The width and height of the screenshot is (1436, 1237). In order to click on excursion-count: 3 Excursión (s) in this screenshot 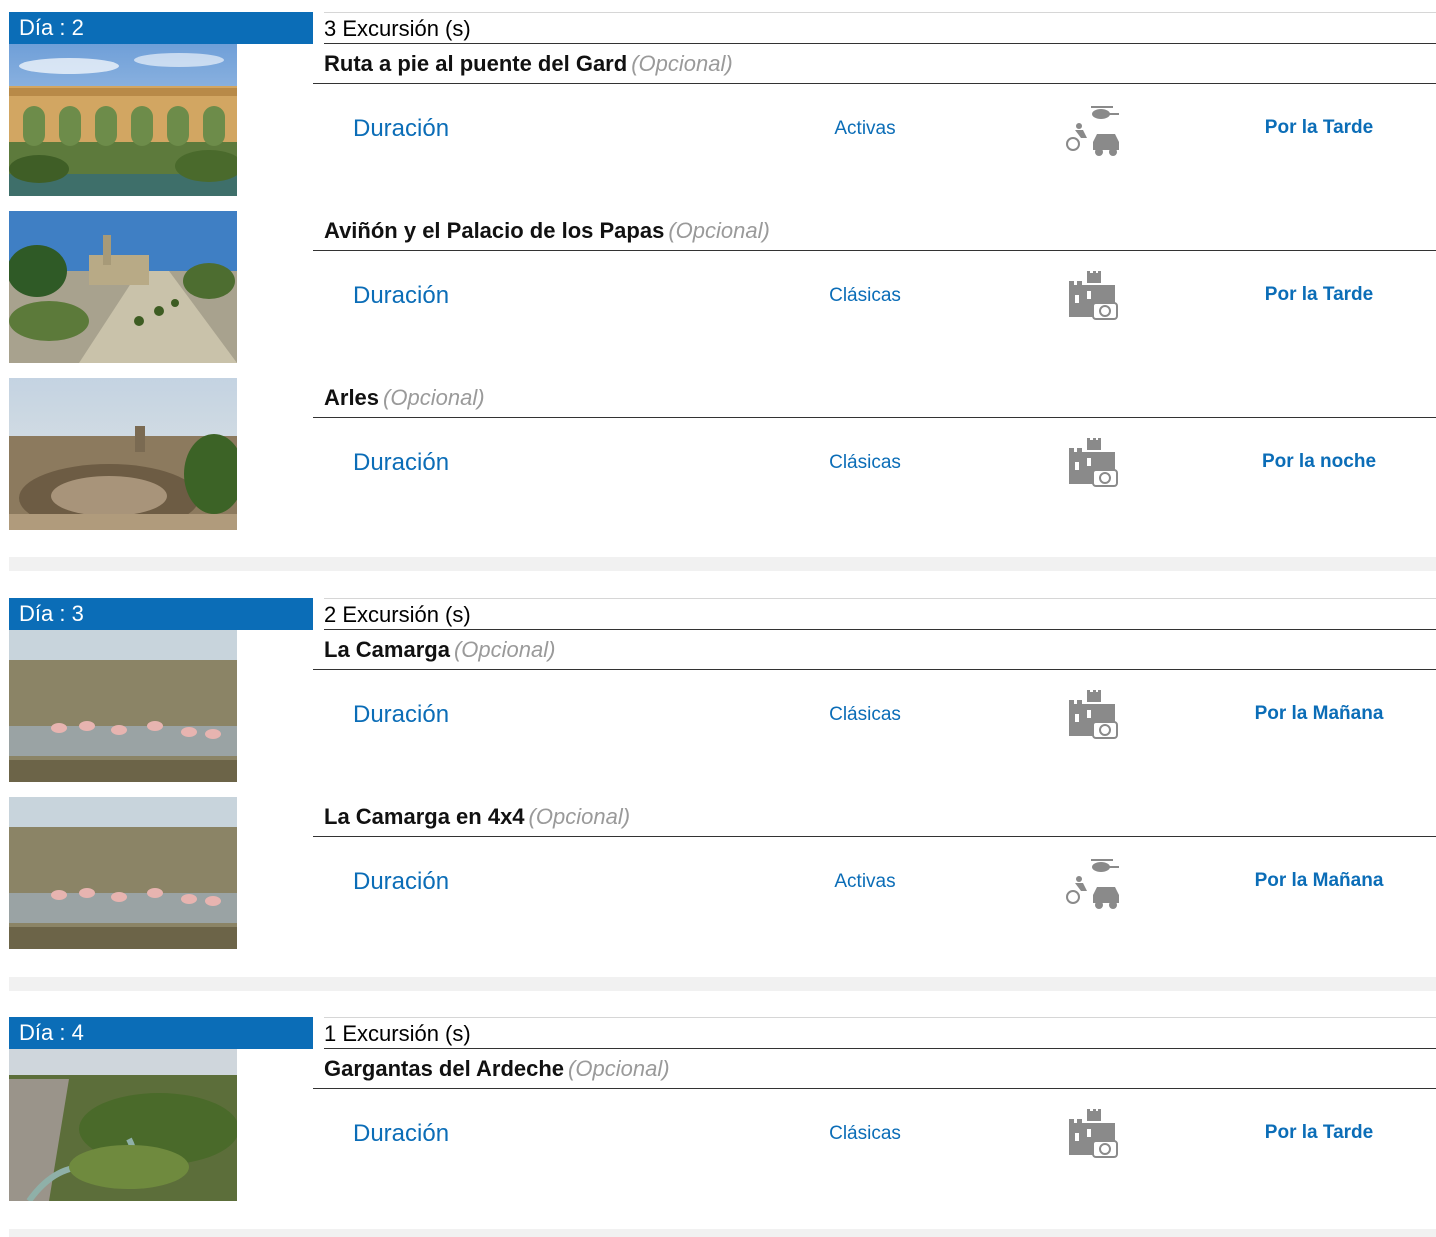, I will do `click(880, 28)`.